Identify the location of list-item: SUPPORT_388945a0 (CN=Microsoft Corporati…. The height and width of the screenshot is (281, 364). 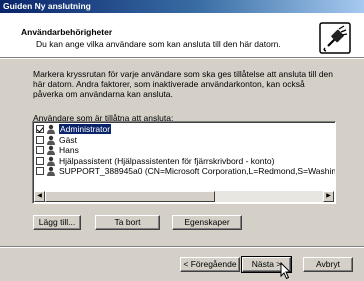
(186, 171).